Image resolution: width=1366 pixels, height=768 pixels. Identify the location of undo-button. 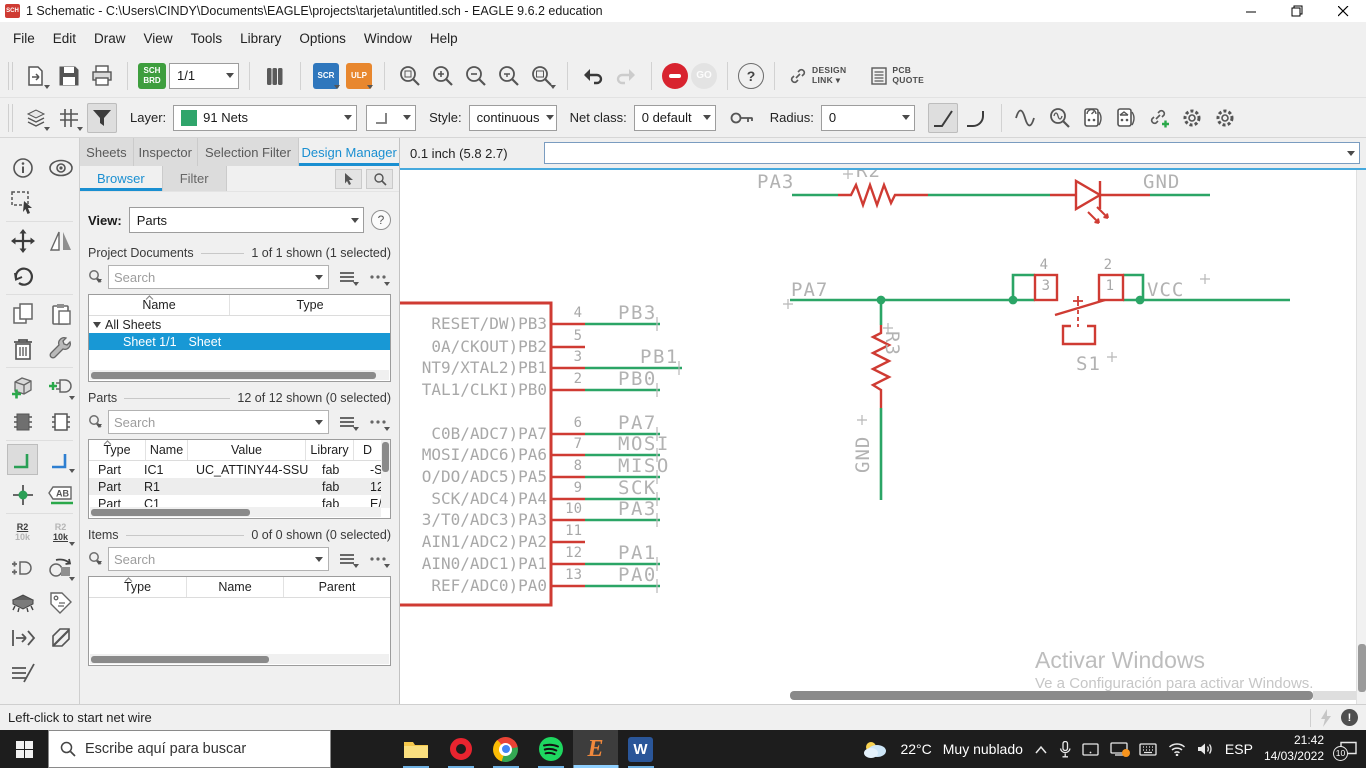
(593, 76).